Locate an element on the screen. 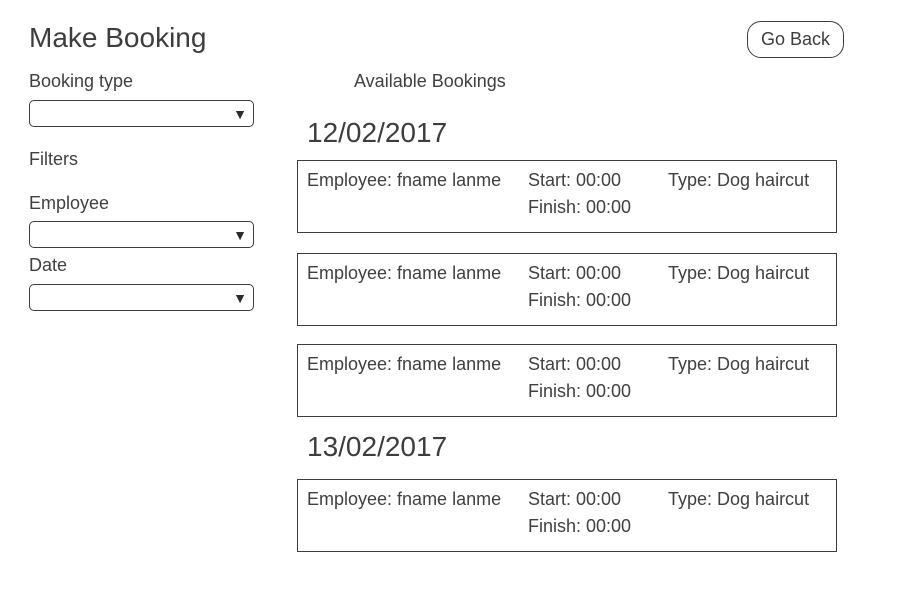 The image size is (901, 592). available-bookings-title: Available Bookings is located at coordinates (430, 81).